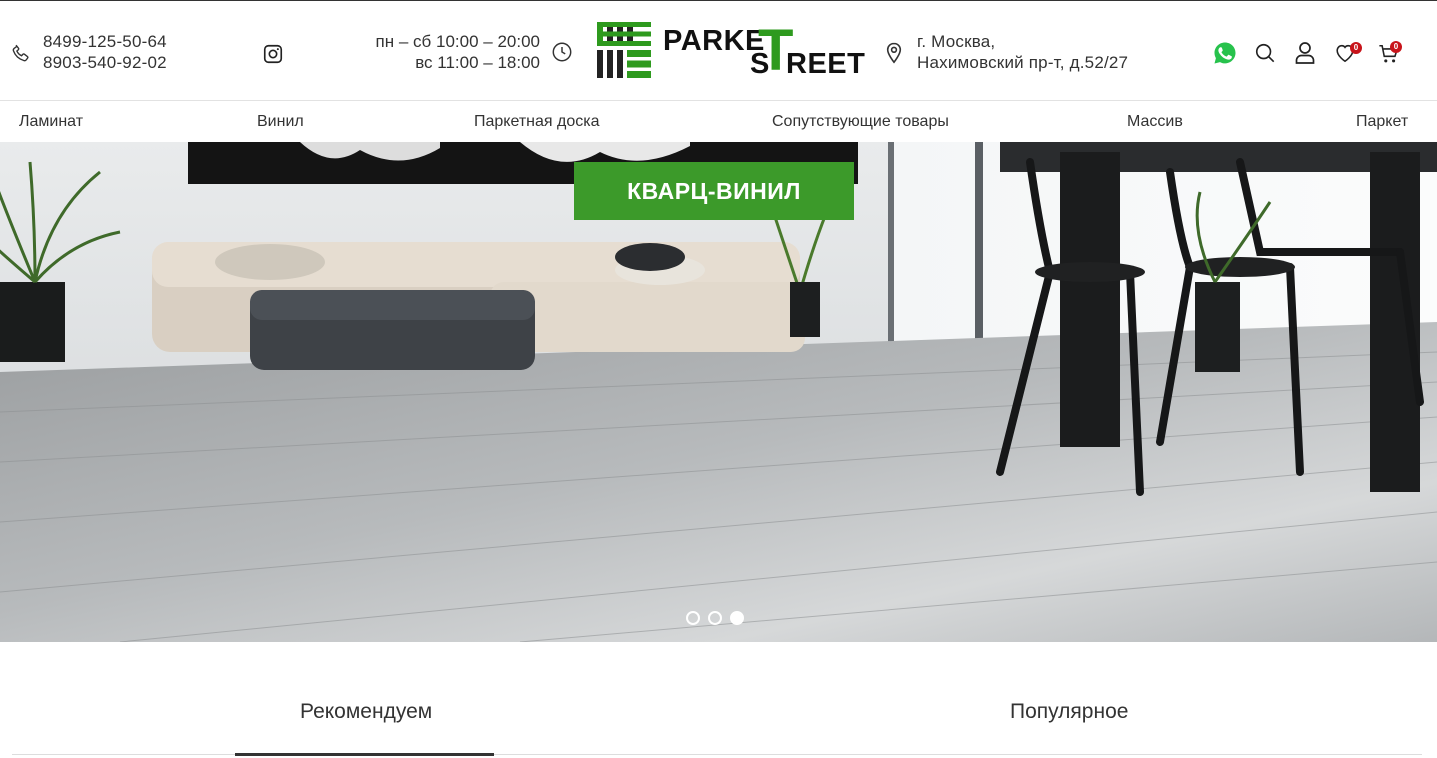  Describe the element at coordinates (826, 64) in the screenshot. I see `logo-text-reet: REET` at that location.